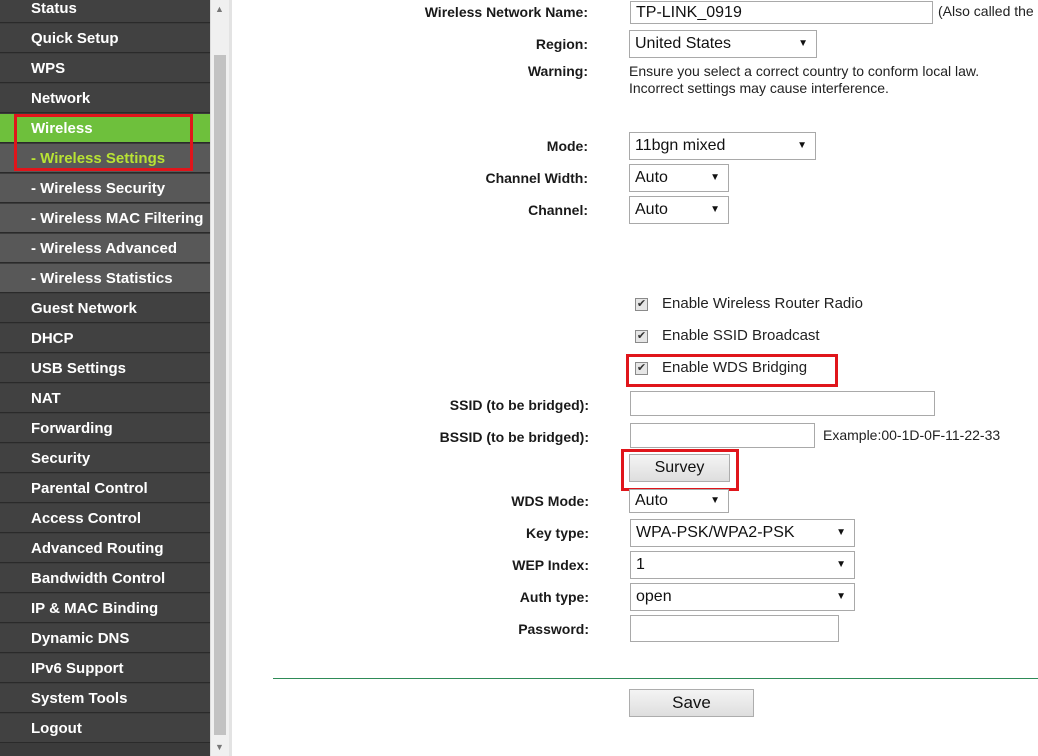 Image resolution: width=1038 pixels, height=756 pixels. I want to click on sidebar-item-system-tools: System Tools, so click(105, 698).